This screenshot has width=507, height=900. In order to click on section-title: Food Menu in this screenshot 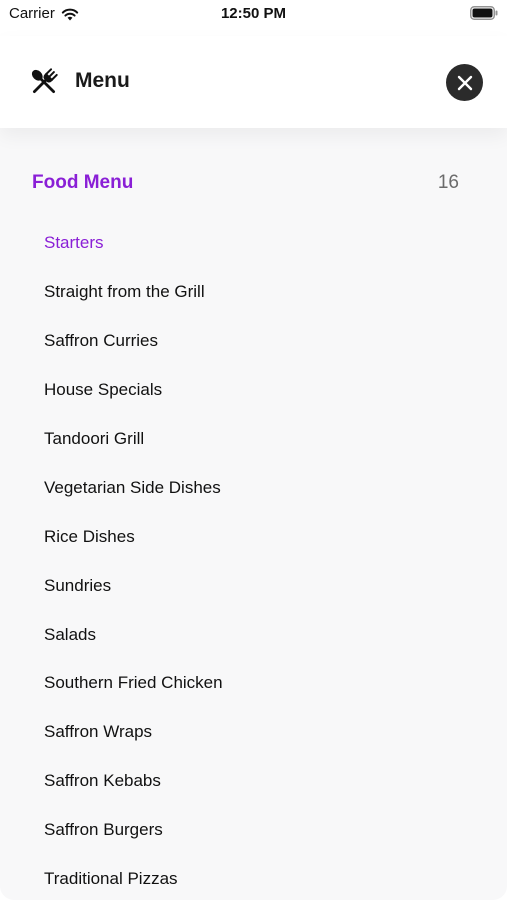, I will do `click(83, 182)`.